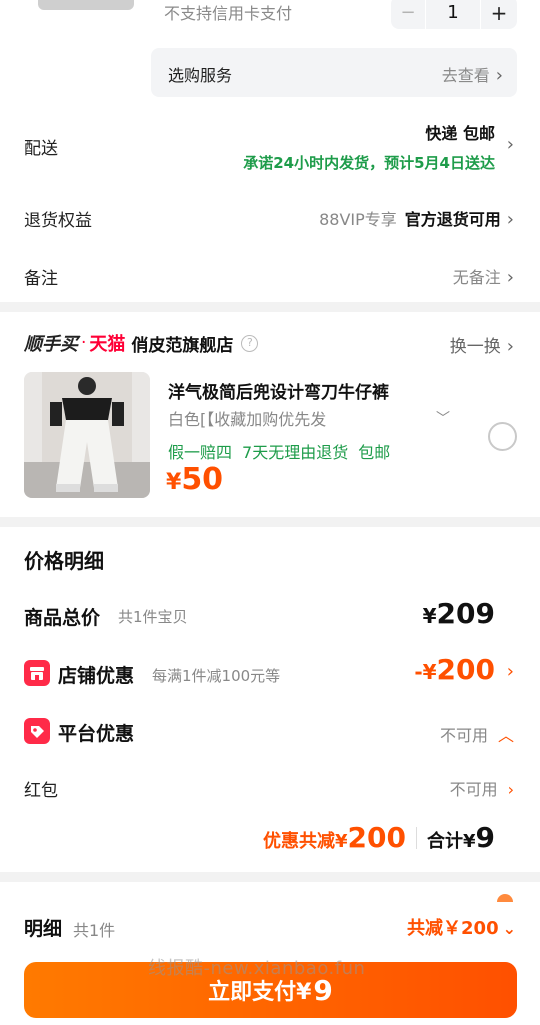  Describe the element at coordinates (295, 452) in the screenshot. I see `tag-7day-return: 7天无理由退货` at that location.